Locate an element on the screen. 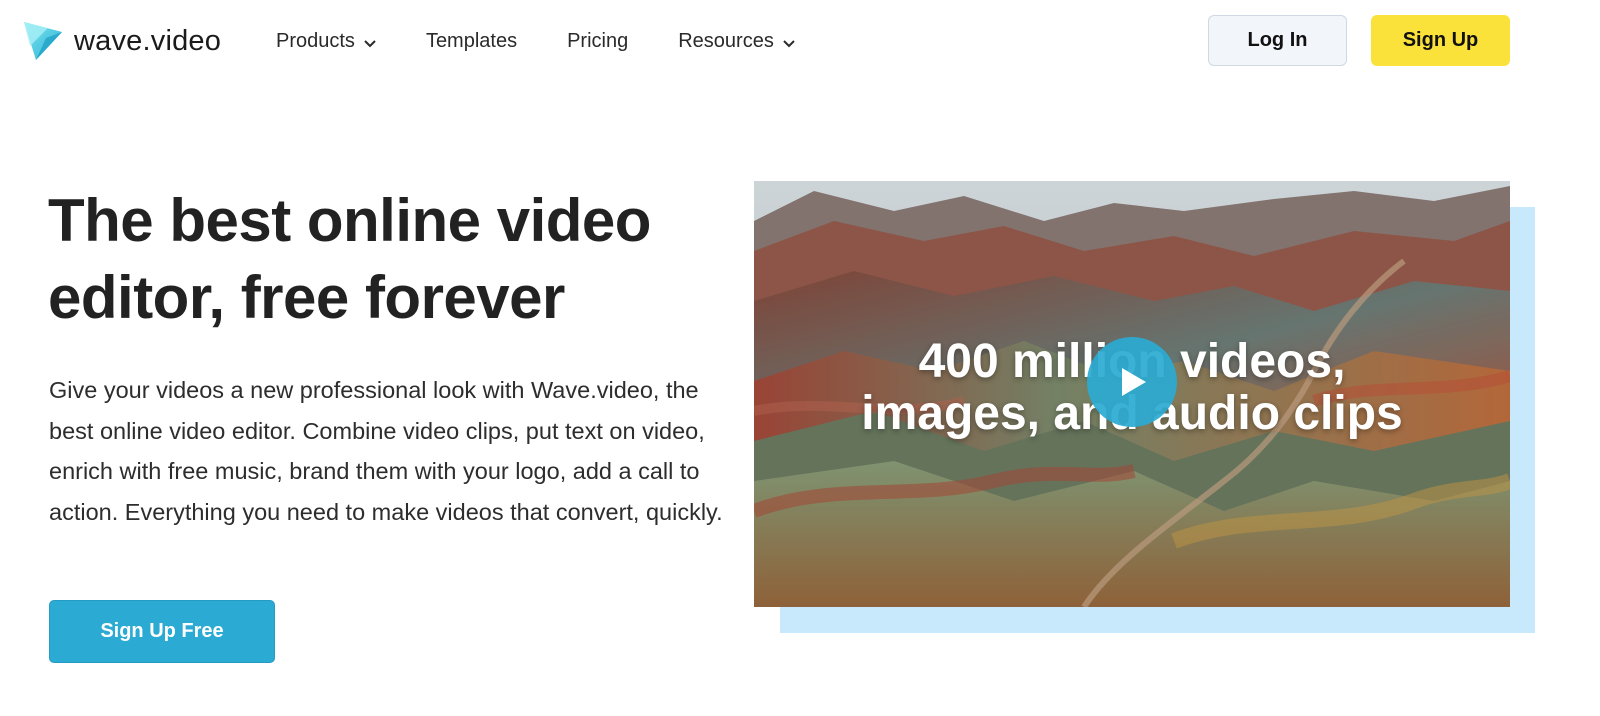 The height and width of the screenshot is (716, 1600). signup-button: Sign Up is located at coordinates (1440, 40).